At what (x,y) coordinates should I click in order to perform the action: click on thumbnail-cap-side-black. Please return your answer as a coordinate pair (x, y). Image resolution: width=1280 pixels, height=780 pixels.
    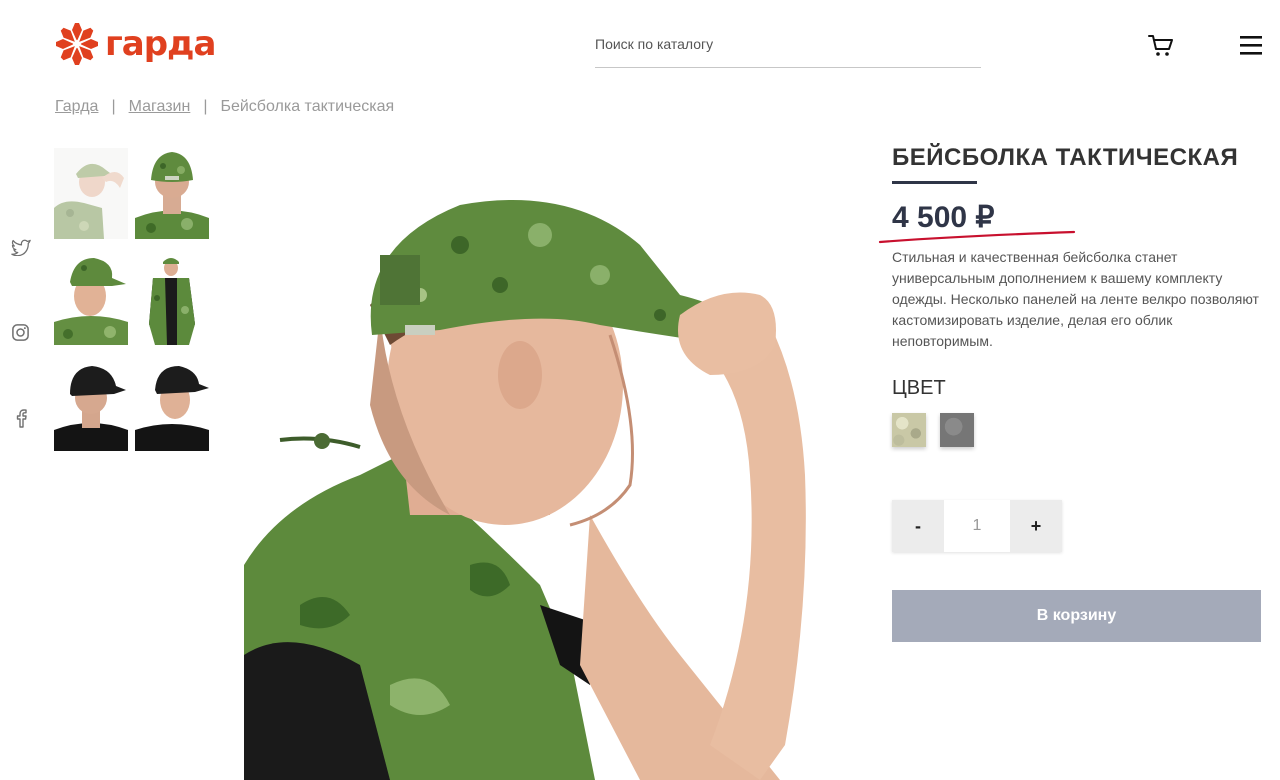
    Looking at the image, I should click on (172, 405).